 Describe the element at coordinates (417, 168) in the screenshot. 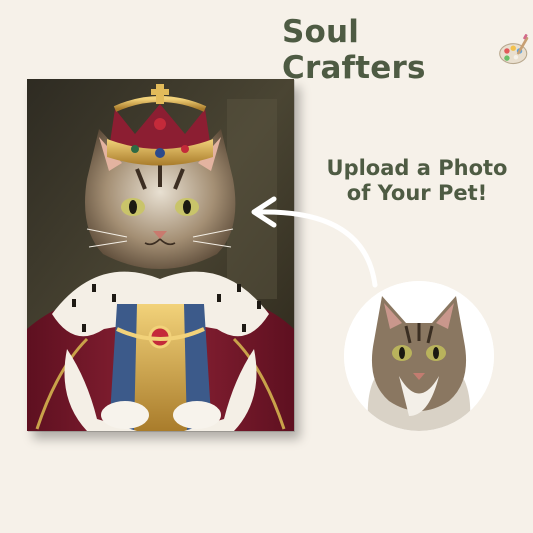

I see `headline-line-1: Upload a Photo` at that location.